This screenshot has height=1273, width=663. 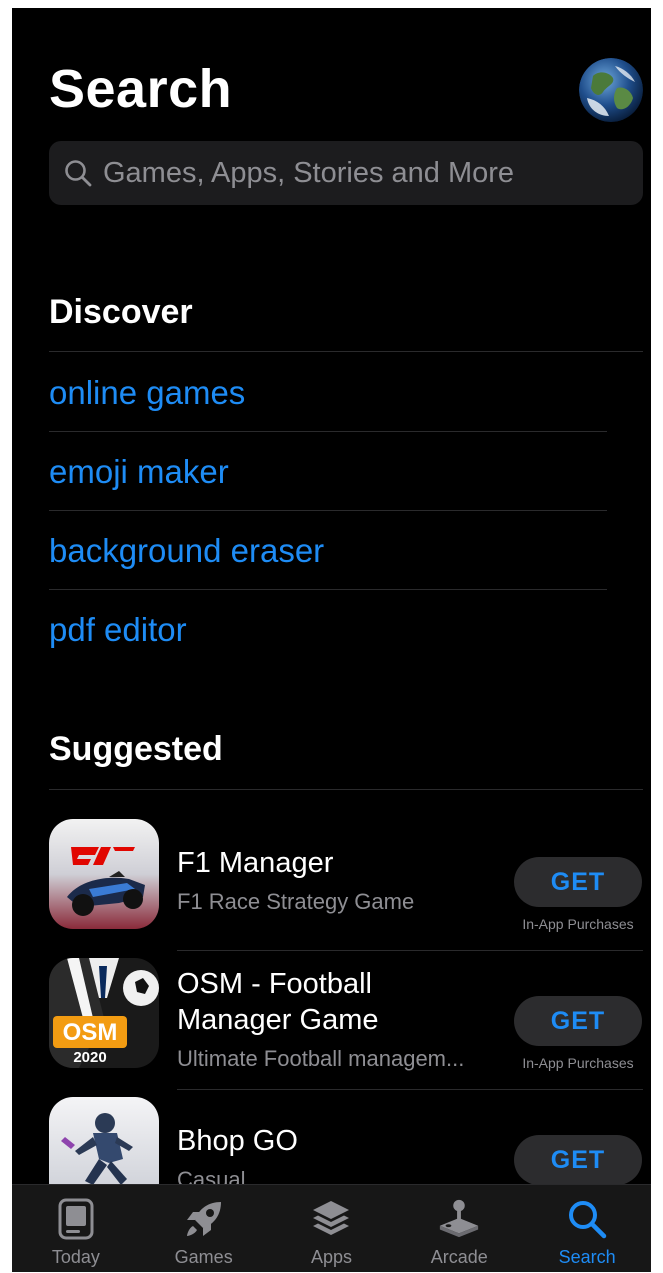 I want to click on tab-label: Today, so click(x=75, y=1257).